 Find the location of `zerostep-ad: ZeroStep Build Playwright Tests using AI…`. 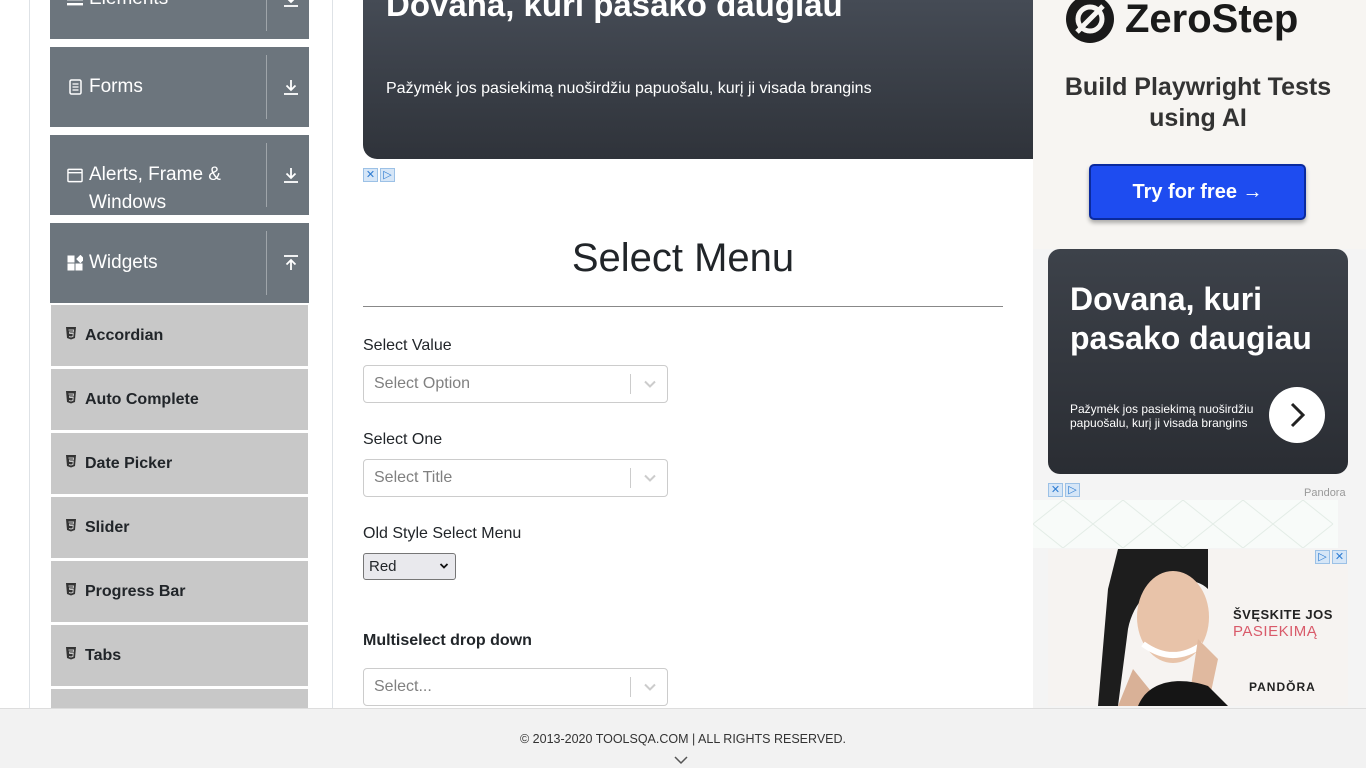

zerostep-ad: ZeroStep Build Playwright Tests using AI… is located at coordinates (1199, 124).